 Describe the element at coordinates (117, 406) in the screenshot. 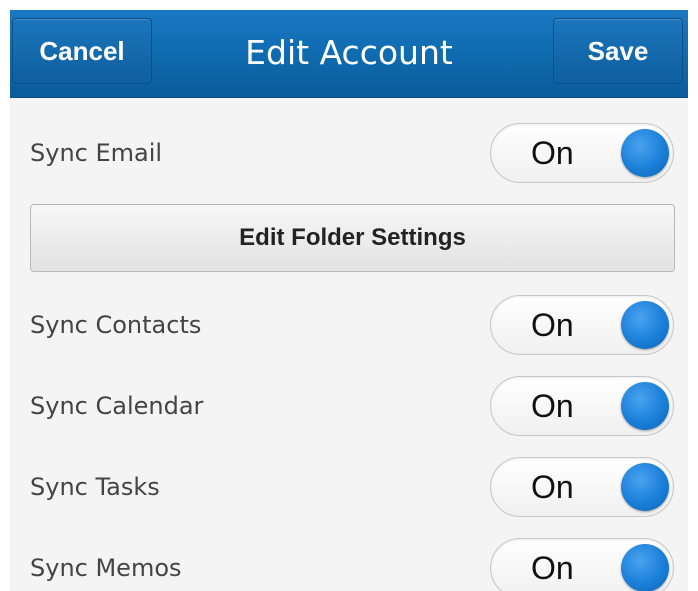

I see `sync-calendar-label: Sync Calendar` at that location.